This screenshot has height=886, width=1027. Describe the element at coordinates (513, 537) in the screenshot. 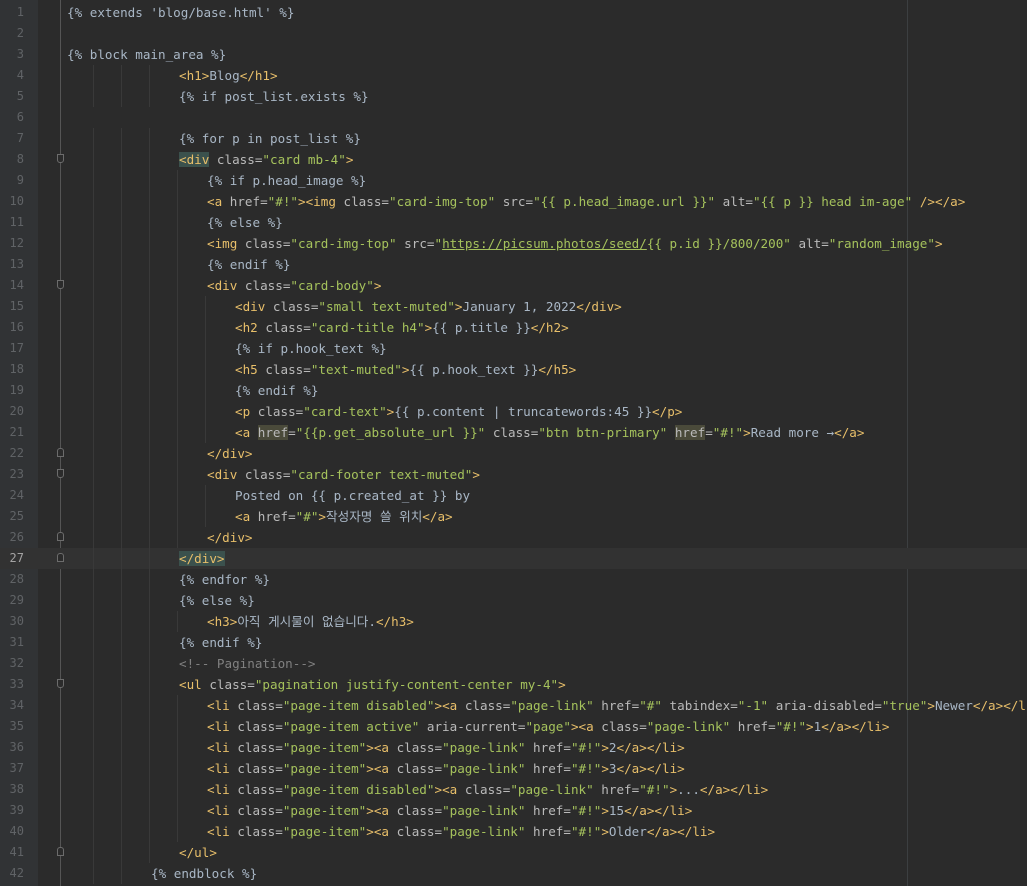

I see `code-line: 26 </div>` at that location.